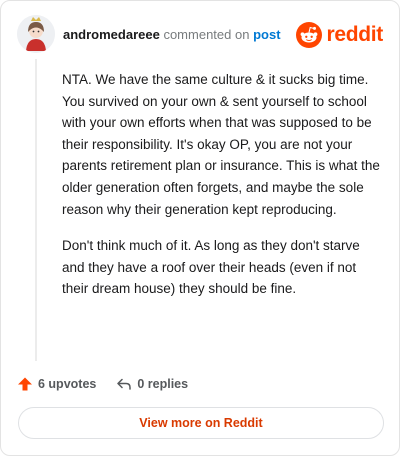  Describe the element at coordinates (124, 384) in the screenshot. I see `reply-arrow-icon` at that location.